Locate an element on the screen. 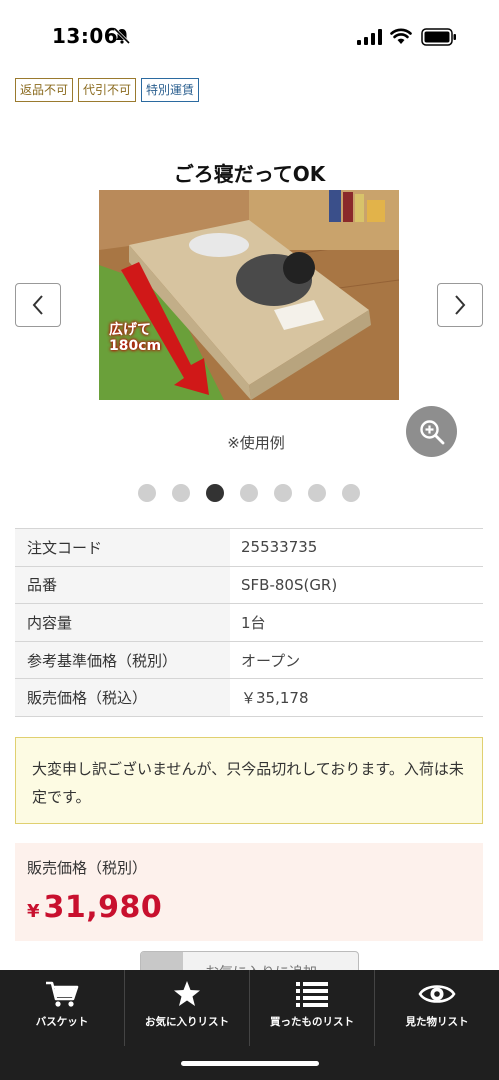  carousel-dots is located at coordinates (249, 493).